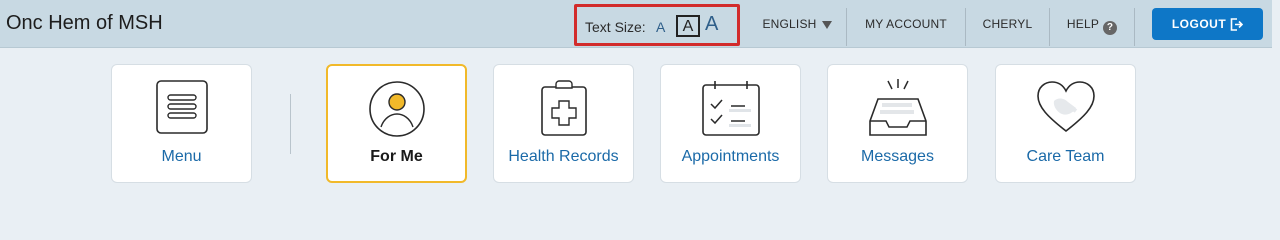 This screenshot has width=1280, height=240. Describe the element at coordinates (1065, 156) in the screenshot. I see `card-care-team-label: Care Team` at that location.